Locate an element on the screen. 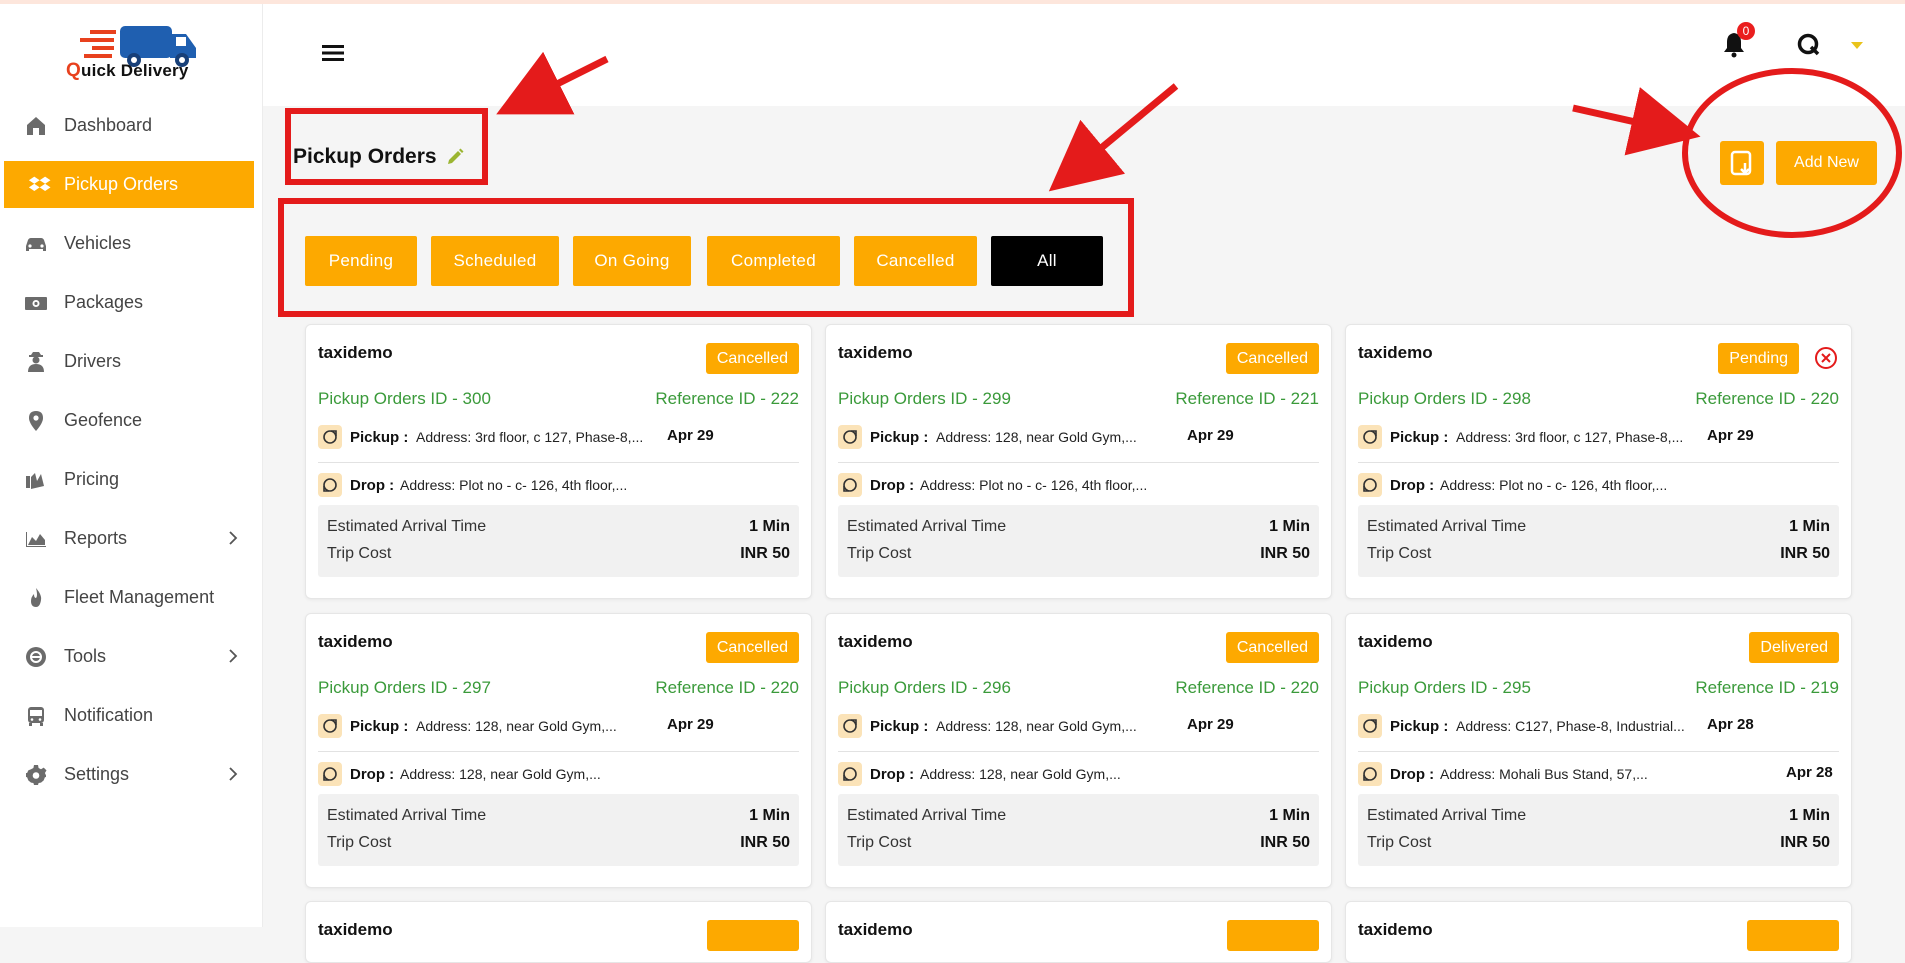 This screenshot has height=963, width=1905. sidebar-item-reports: Reports is located at coordinates (131, 538).